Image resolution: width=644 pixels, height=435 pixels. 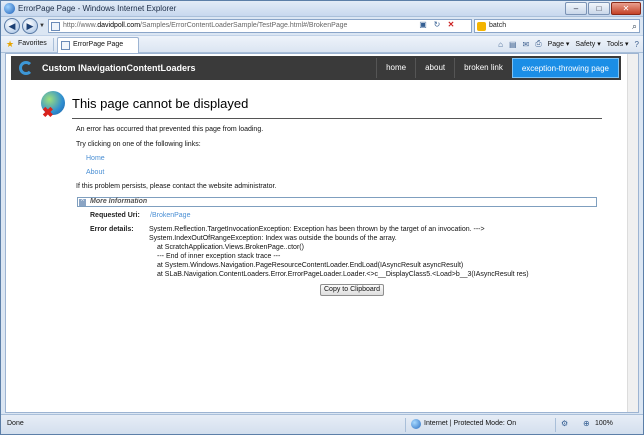 I want to click on page-title: This page cannot be displayed, so click(x=160, y=103).